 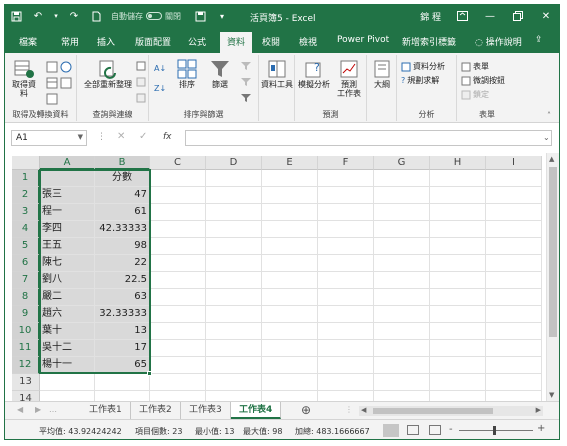 I want to click on cell-a12: 楊十一, so click(x=67, y=365).